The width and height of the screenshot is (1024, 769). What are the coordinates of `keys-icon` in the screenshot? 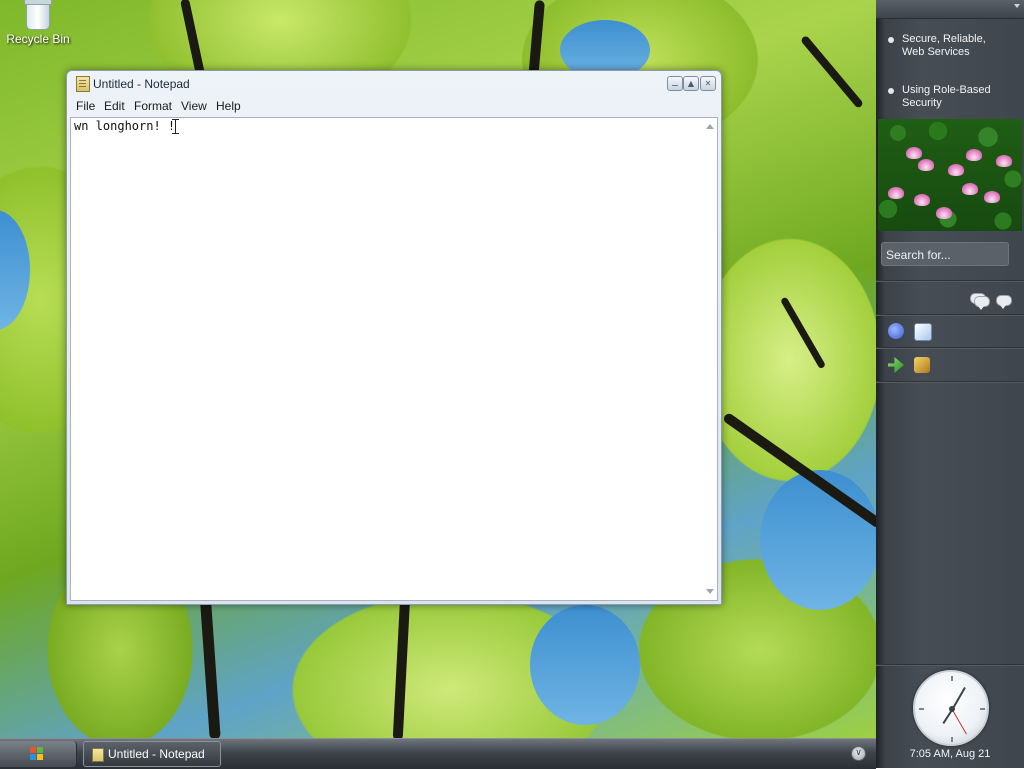 It's located at (922, 365).